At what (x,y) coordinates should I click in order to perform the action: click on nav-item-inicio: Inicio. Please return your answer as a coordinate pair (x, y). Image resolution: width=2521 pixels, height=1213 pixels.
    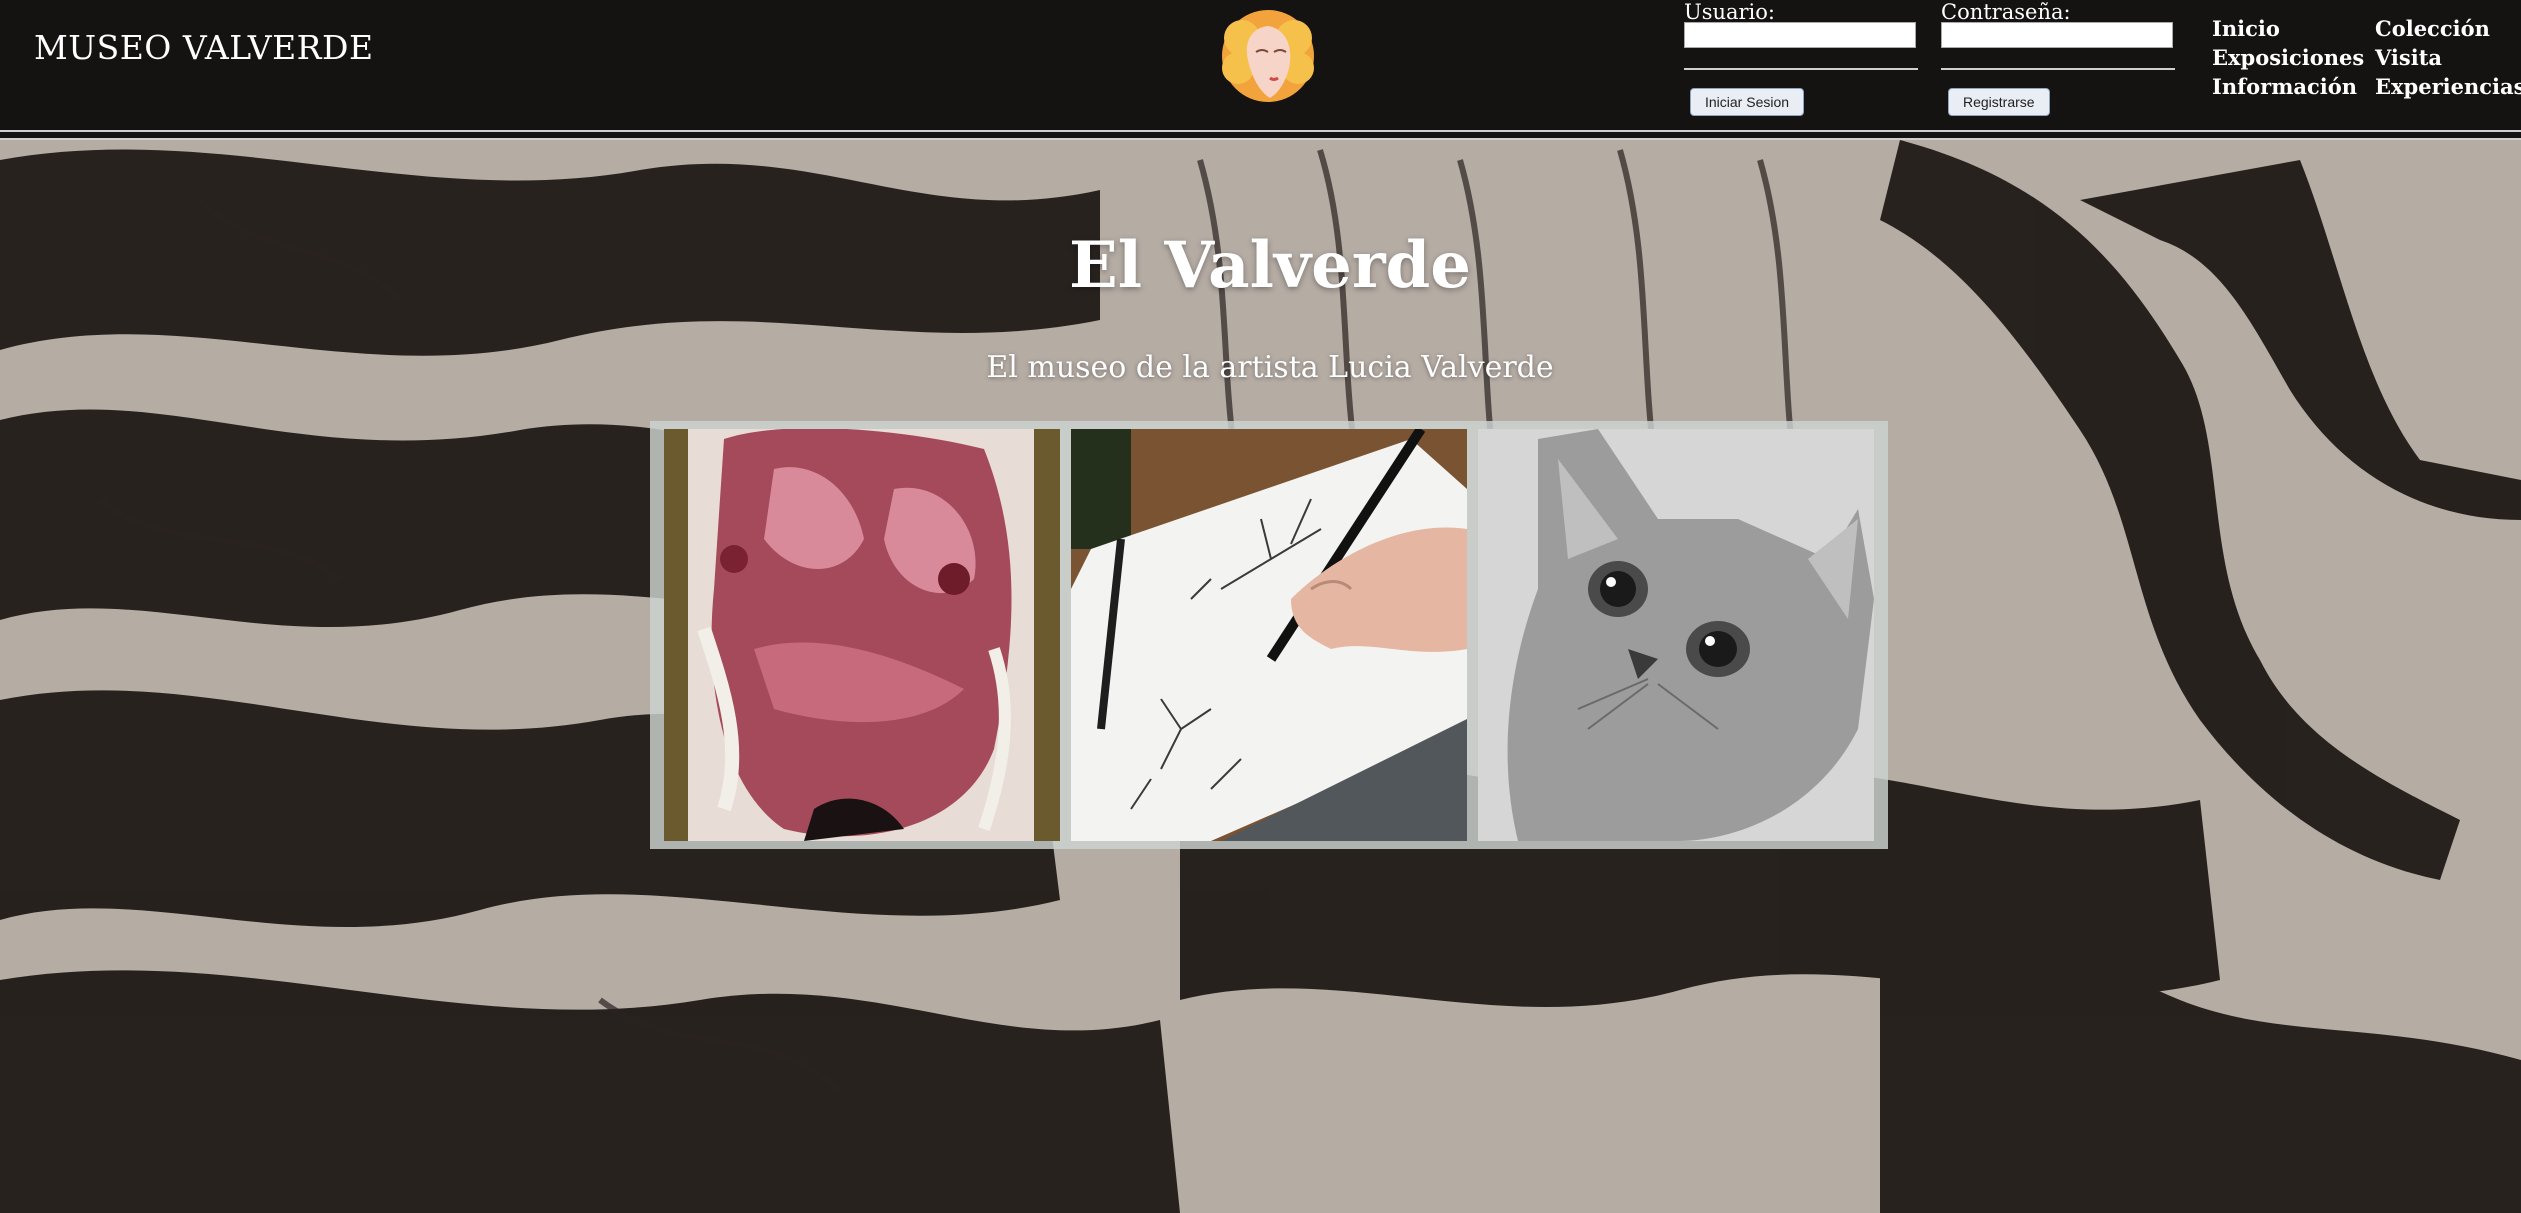
    Looking at the image, I should click on (2246, 28).